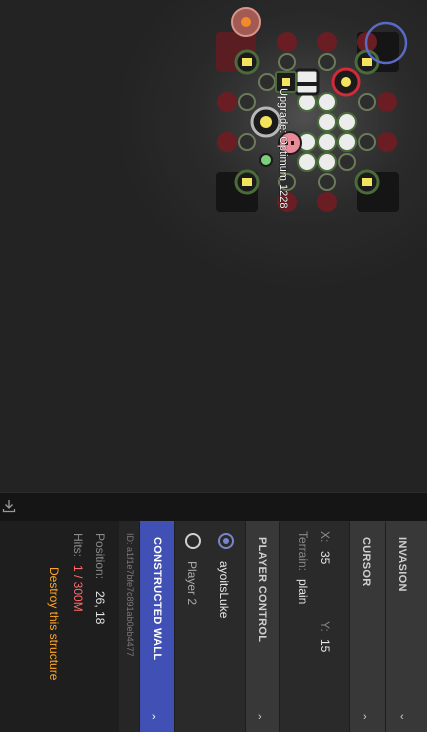  Describe the element at coordinates (192, 583) in the screenshot. I see `player-name: Player 2` at that location.